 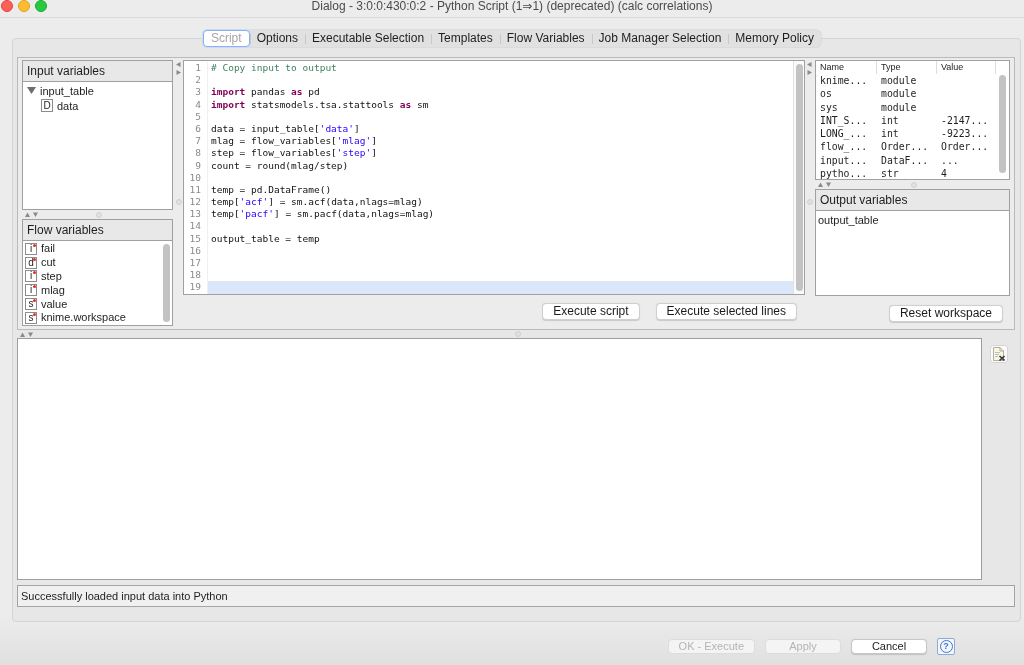 What do you see at coordinates (1002, 124) in the screenshot?
I see `scroll-thumb` at bounding box center [1002, 124].